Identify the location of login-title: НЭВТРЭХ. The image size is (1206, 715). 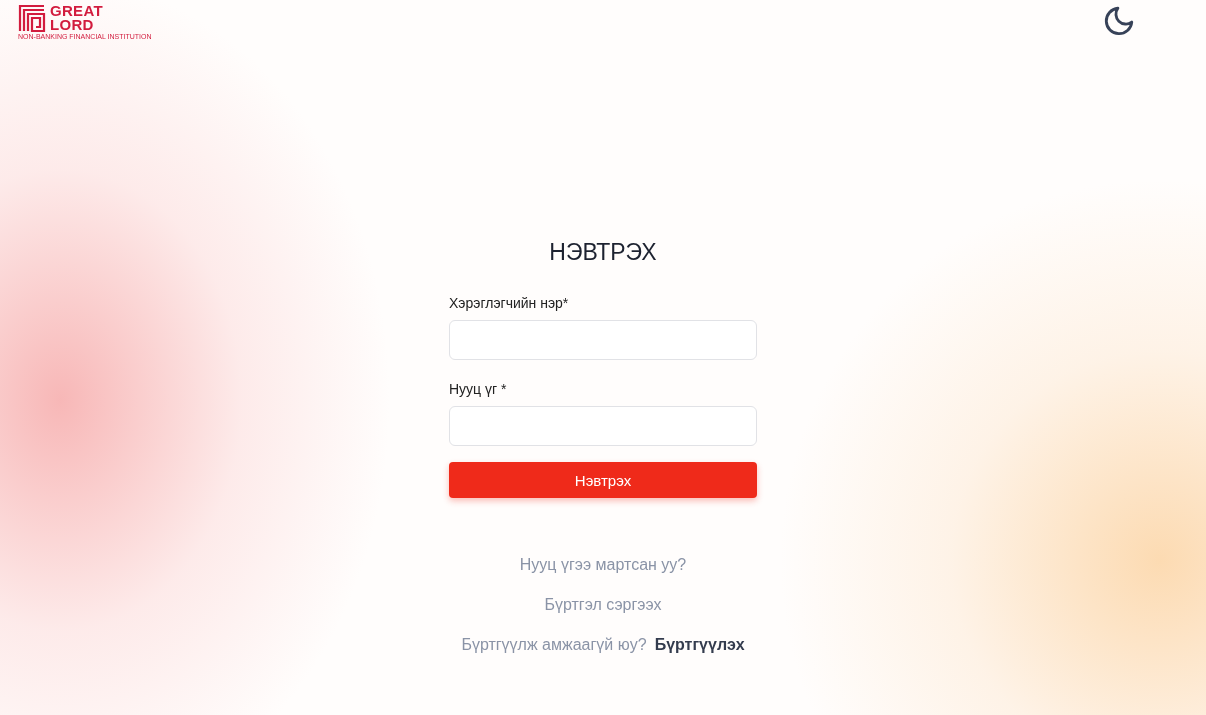
(603, 252).